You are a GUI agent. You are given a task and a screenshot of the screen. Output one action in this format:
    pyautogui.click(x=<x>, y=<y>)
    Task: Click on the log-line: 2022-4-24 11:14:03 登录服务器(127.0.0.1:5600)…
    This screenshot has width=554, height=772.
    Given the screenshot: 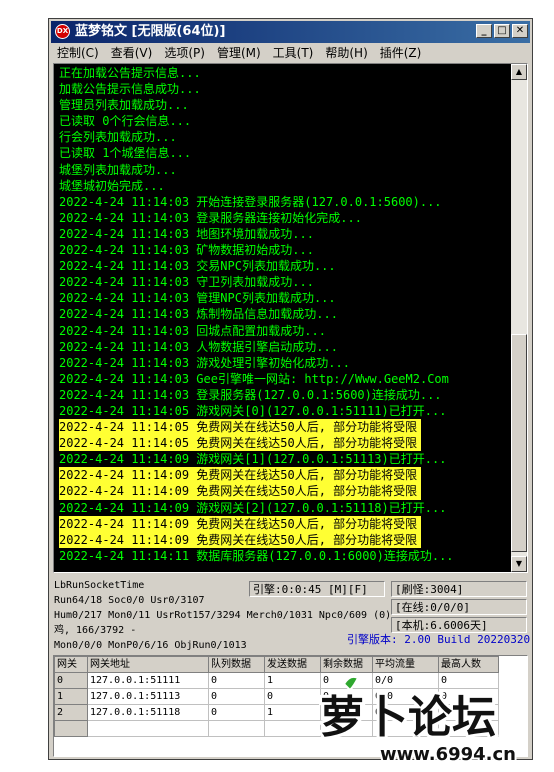 What is the action you would take?
    pyautogui.click(x=285, y=395)
    